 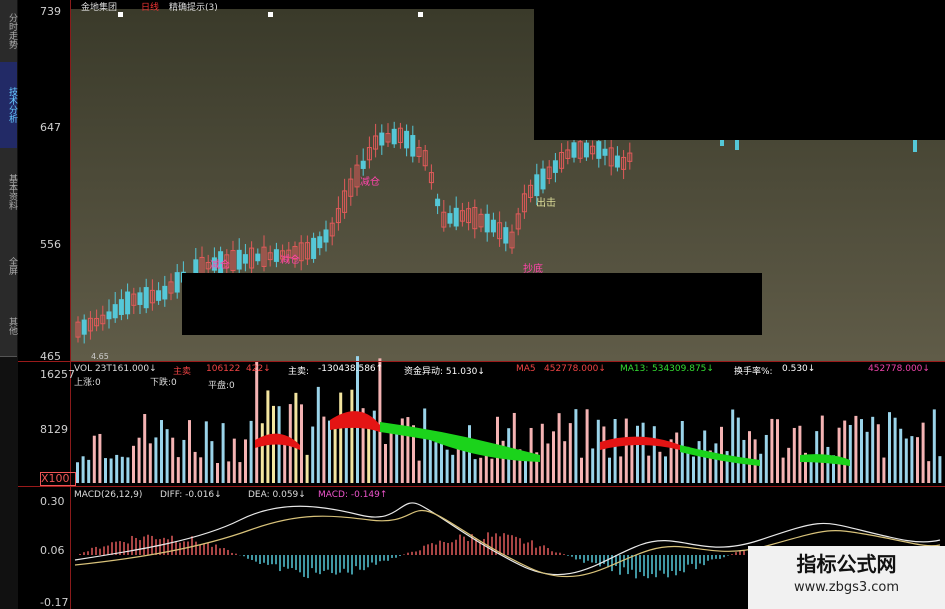 I want to click on diff-value: DIFF: -0.016↓, so click(x=191, y=495).